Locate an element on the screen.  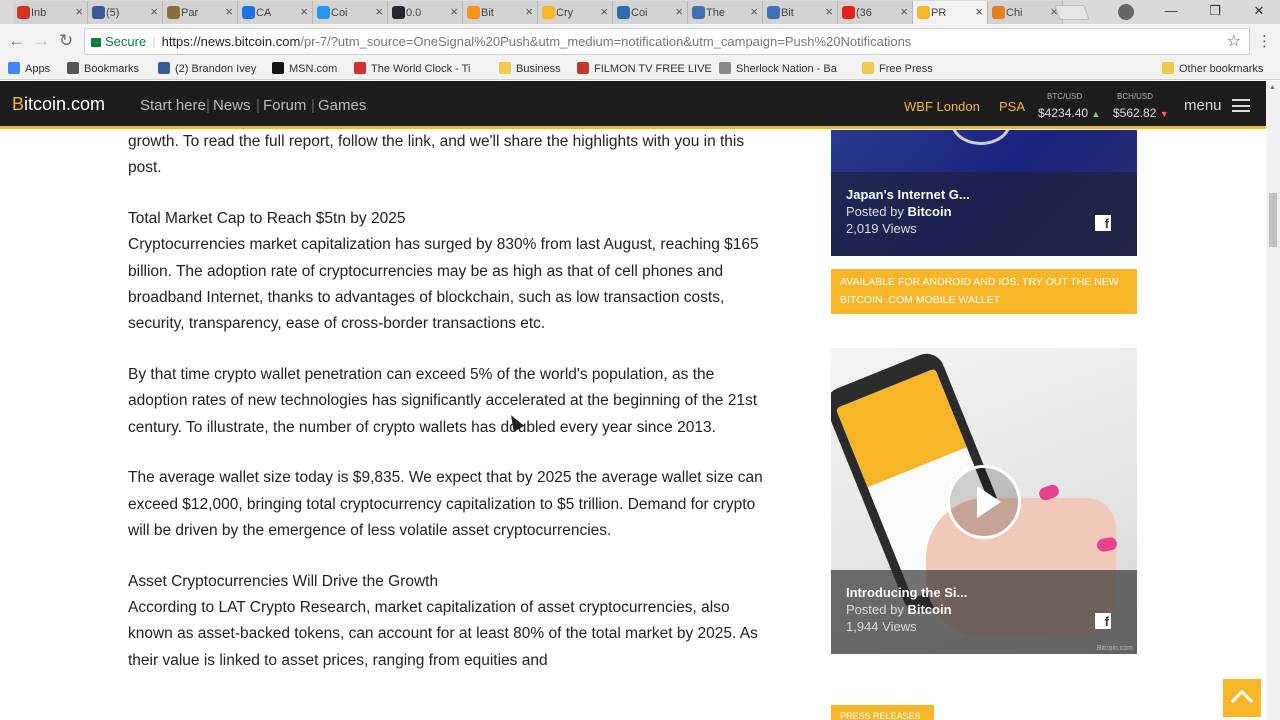
secure-label: Secure is located at coordinates (126, 41).